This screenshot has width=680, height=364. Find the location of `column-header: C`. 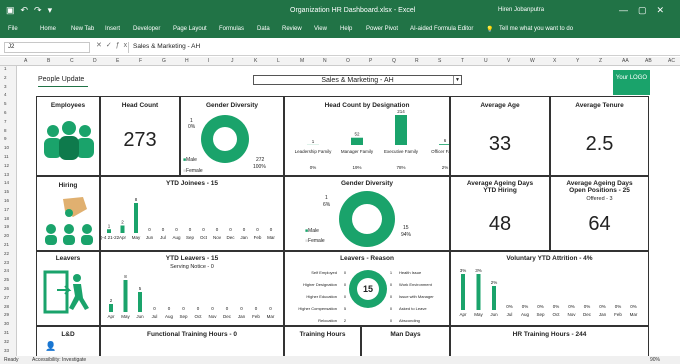

column-header: C is located at coordinates (72, 61).